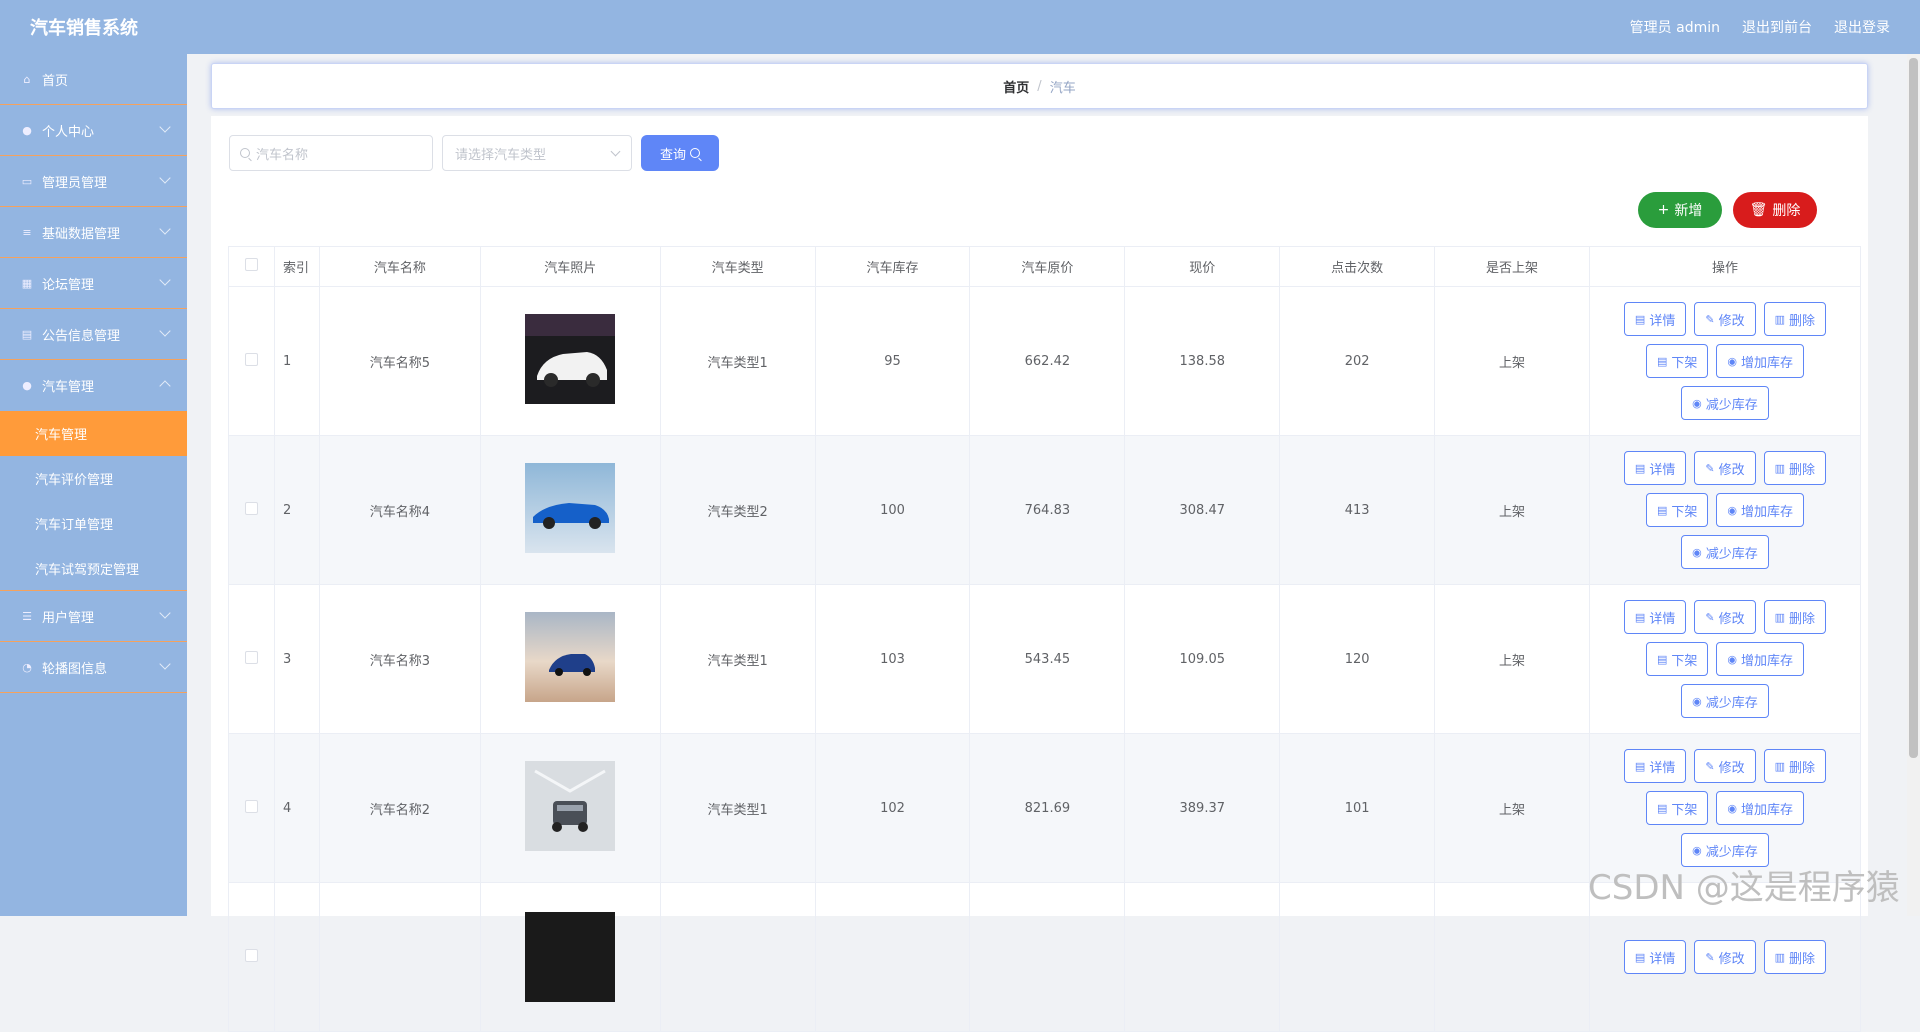 The image size is (1920, 1032). What do you see at coordinates (1202, 957) in the screenshot?
I see `cell-price` at bounding box center [1202, 957].